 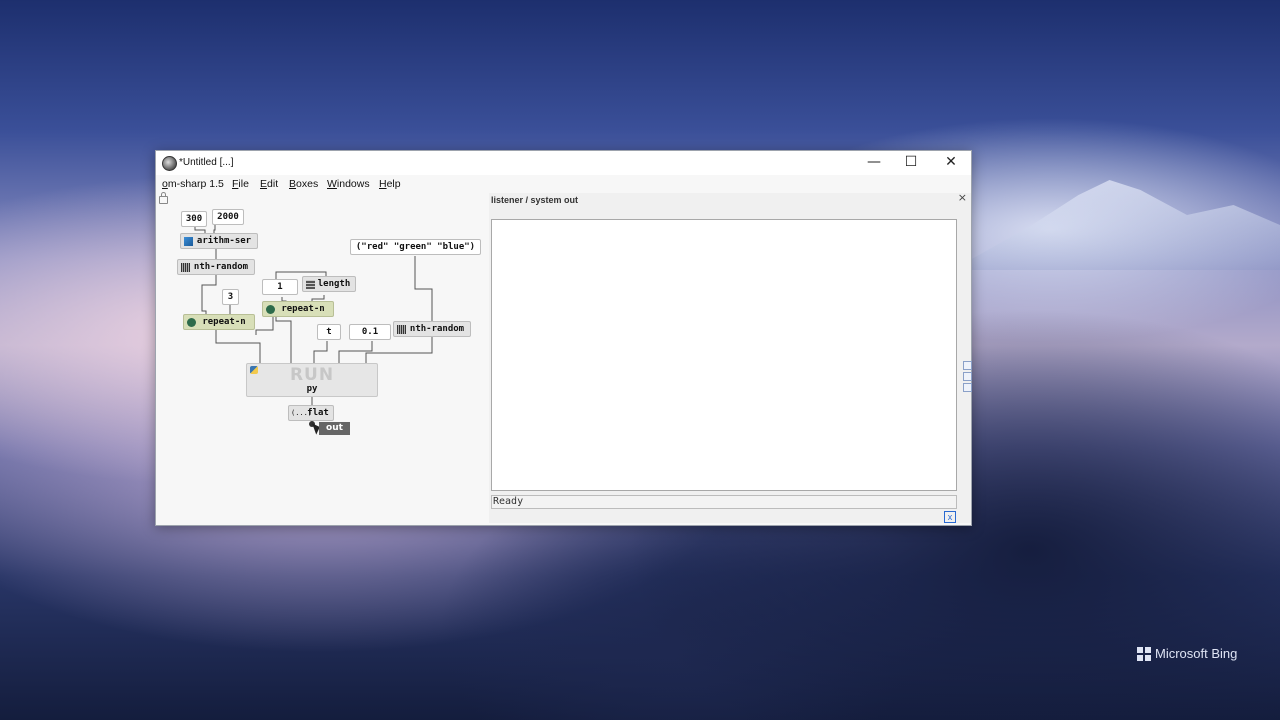 What do you see at coordinates (219, 322) in the screenshot?
I see `repeat-n-box-1: repeat-n` at bounding box center [219, 322].